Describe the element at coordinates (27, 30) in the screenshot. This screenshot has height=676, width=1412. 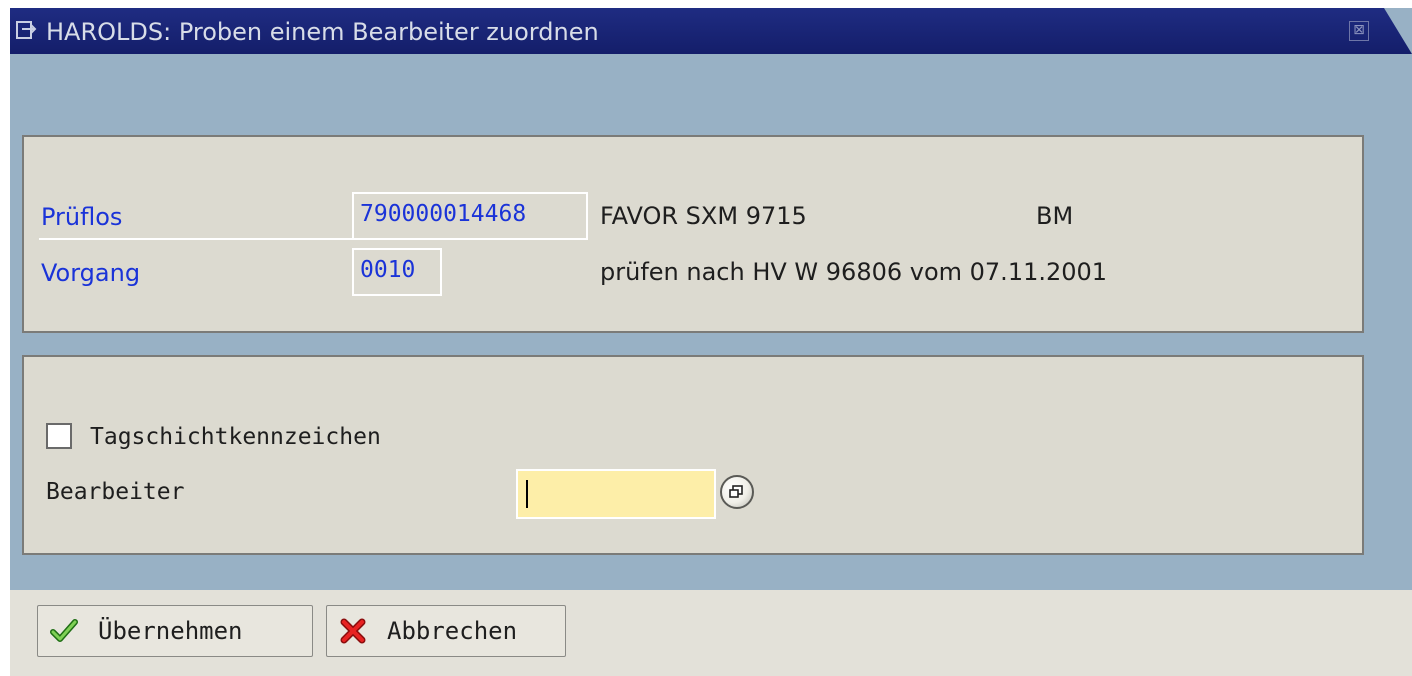
I see `dialog-arrow-icon` at that location.